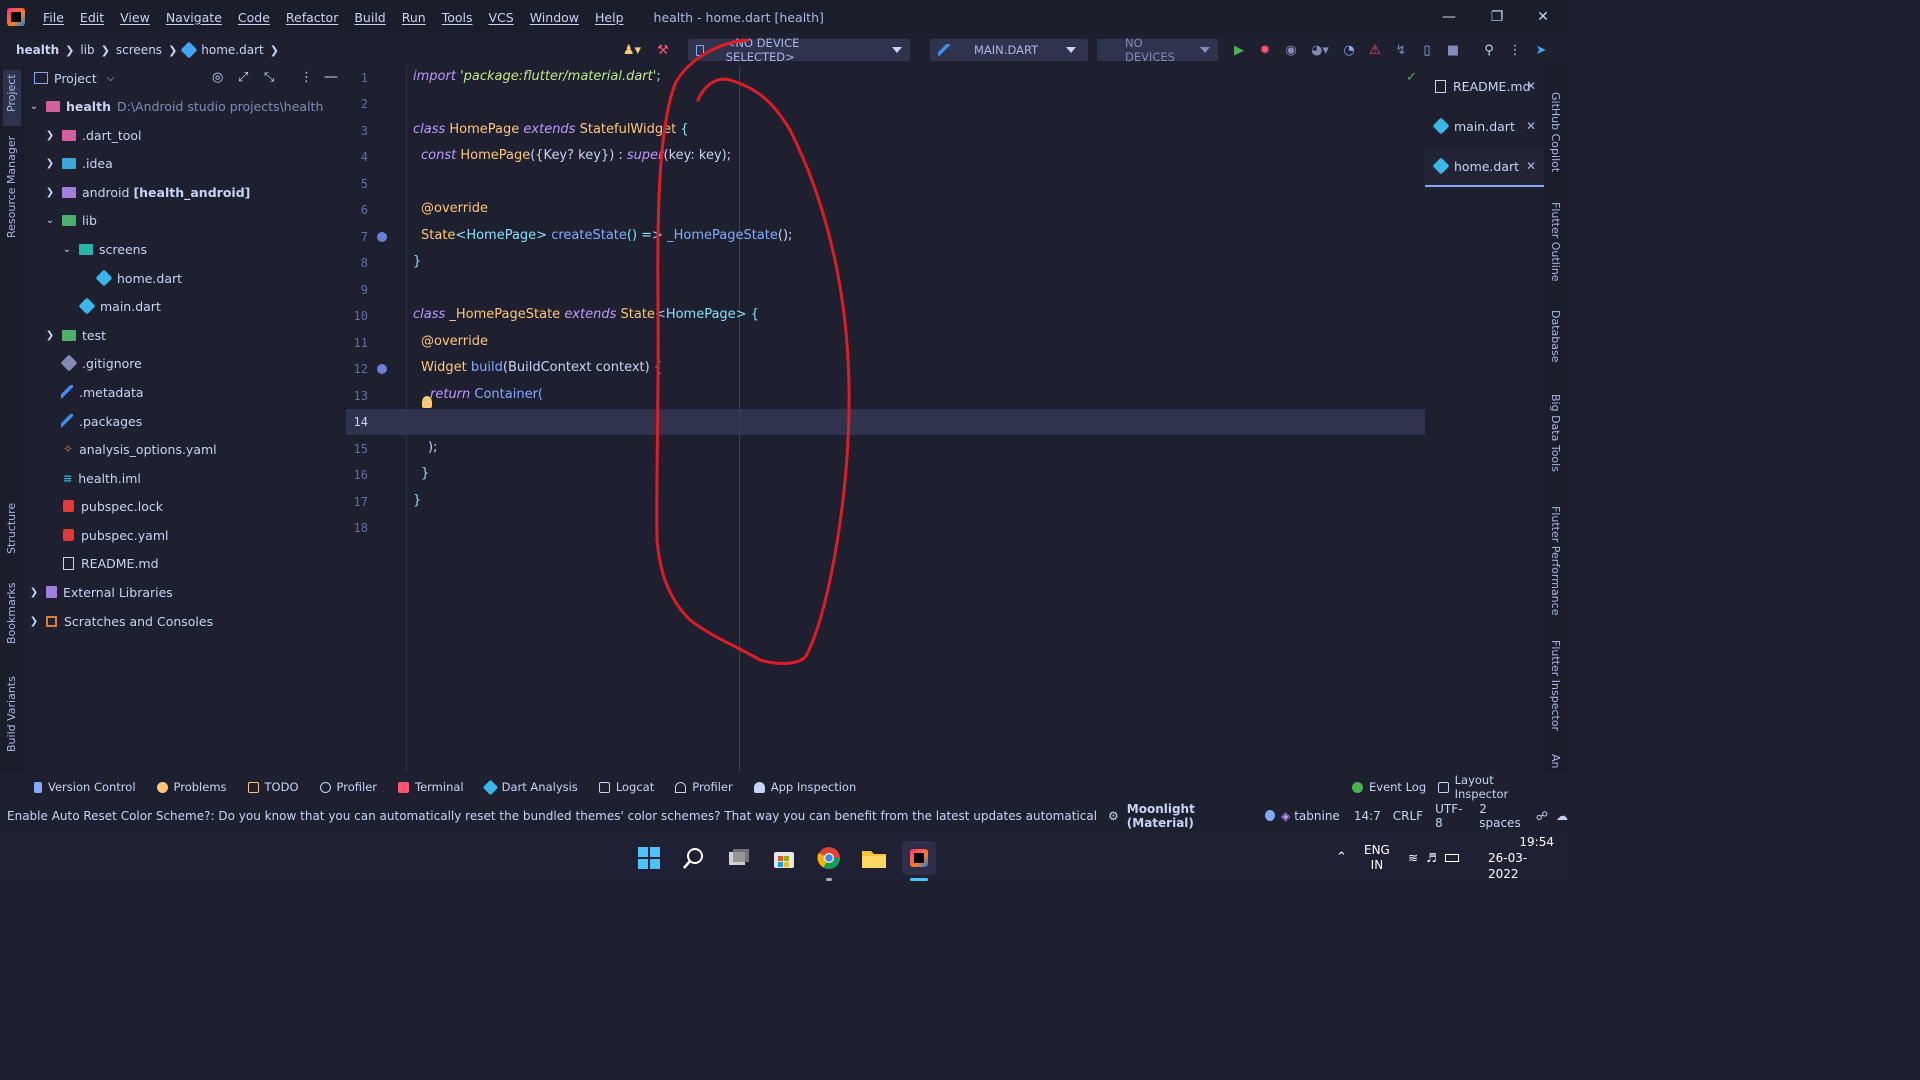 Image resolution: width=1920 pixels, height=1080 pixels. What do you see at coordinates (1411, 77) in the screenshot?
I see `no-problems-check-icon: ✓` at bounding box center [1411, 77].